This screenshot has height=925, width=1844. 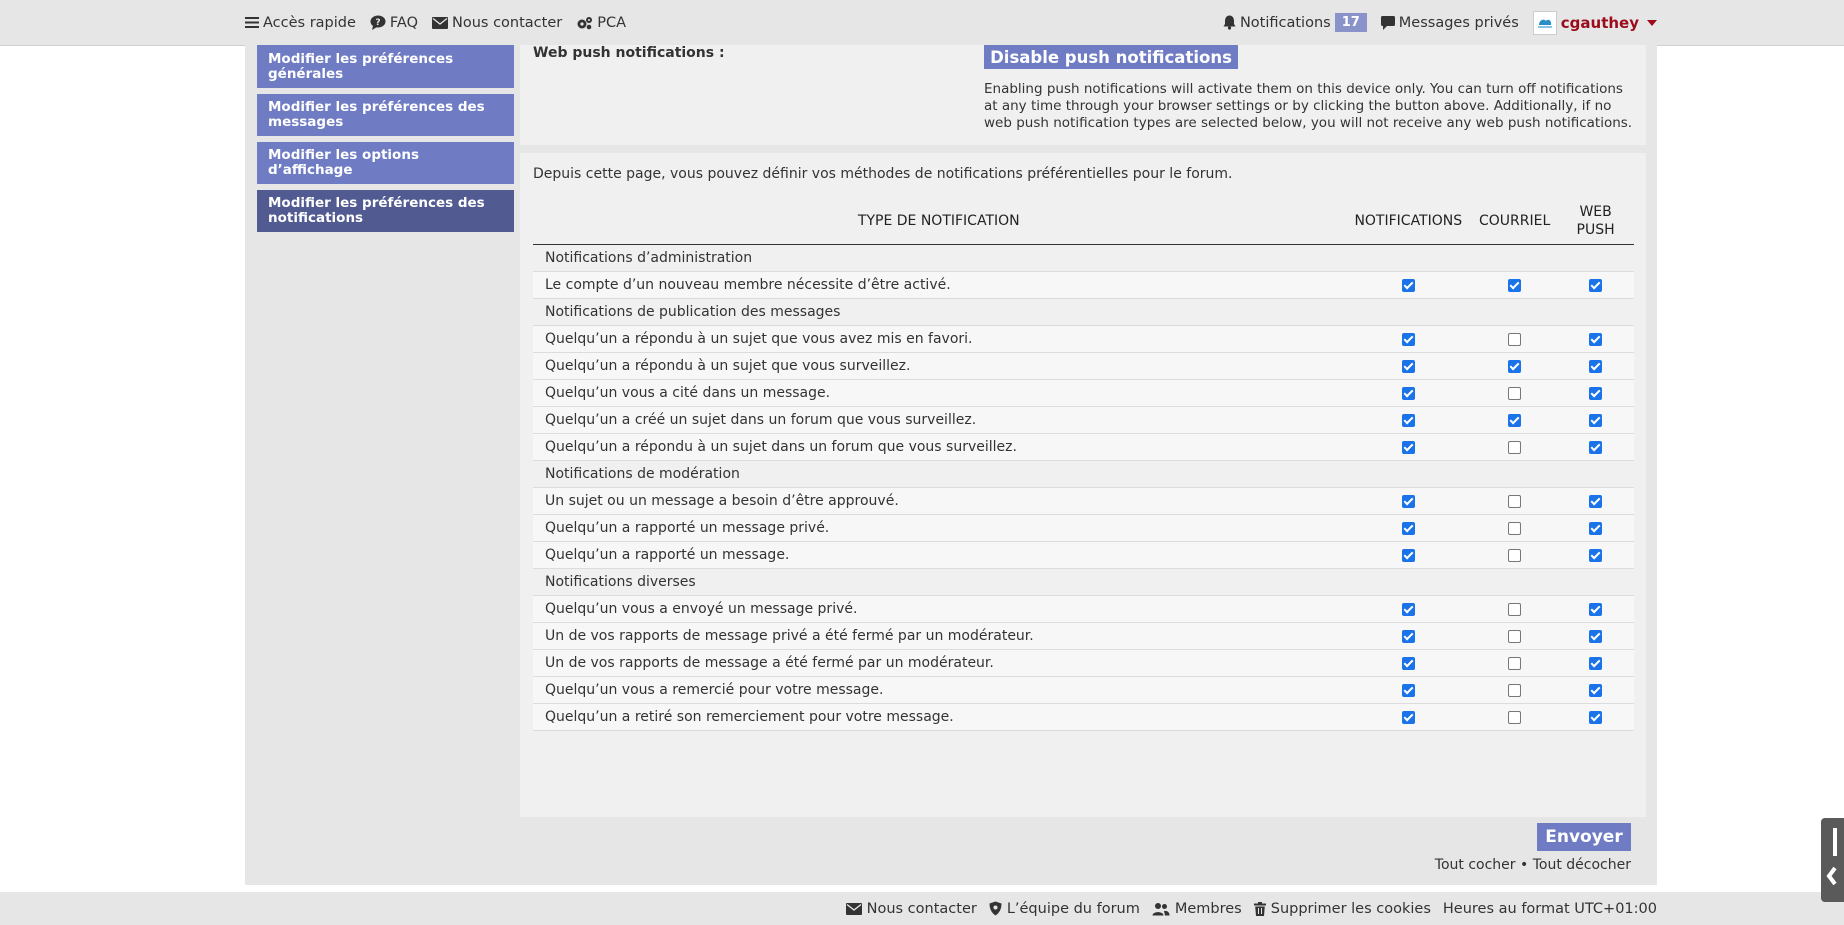 I want to click on caret-down-icon, so click(x=1652, y=22).